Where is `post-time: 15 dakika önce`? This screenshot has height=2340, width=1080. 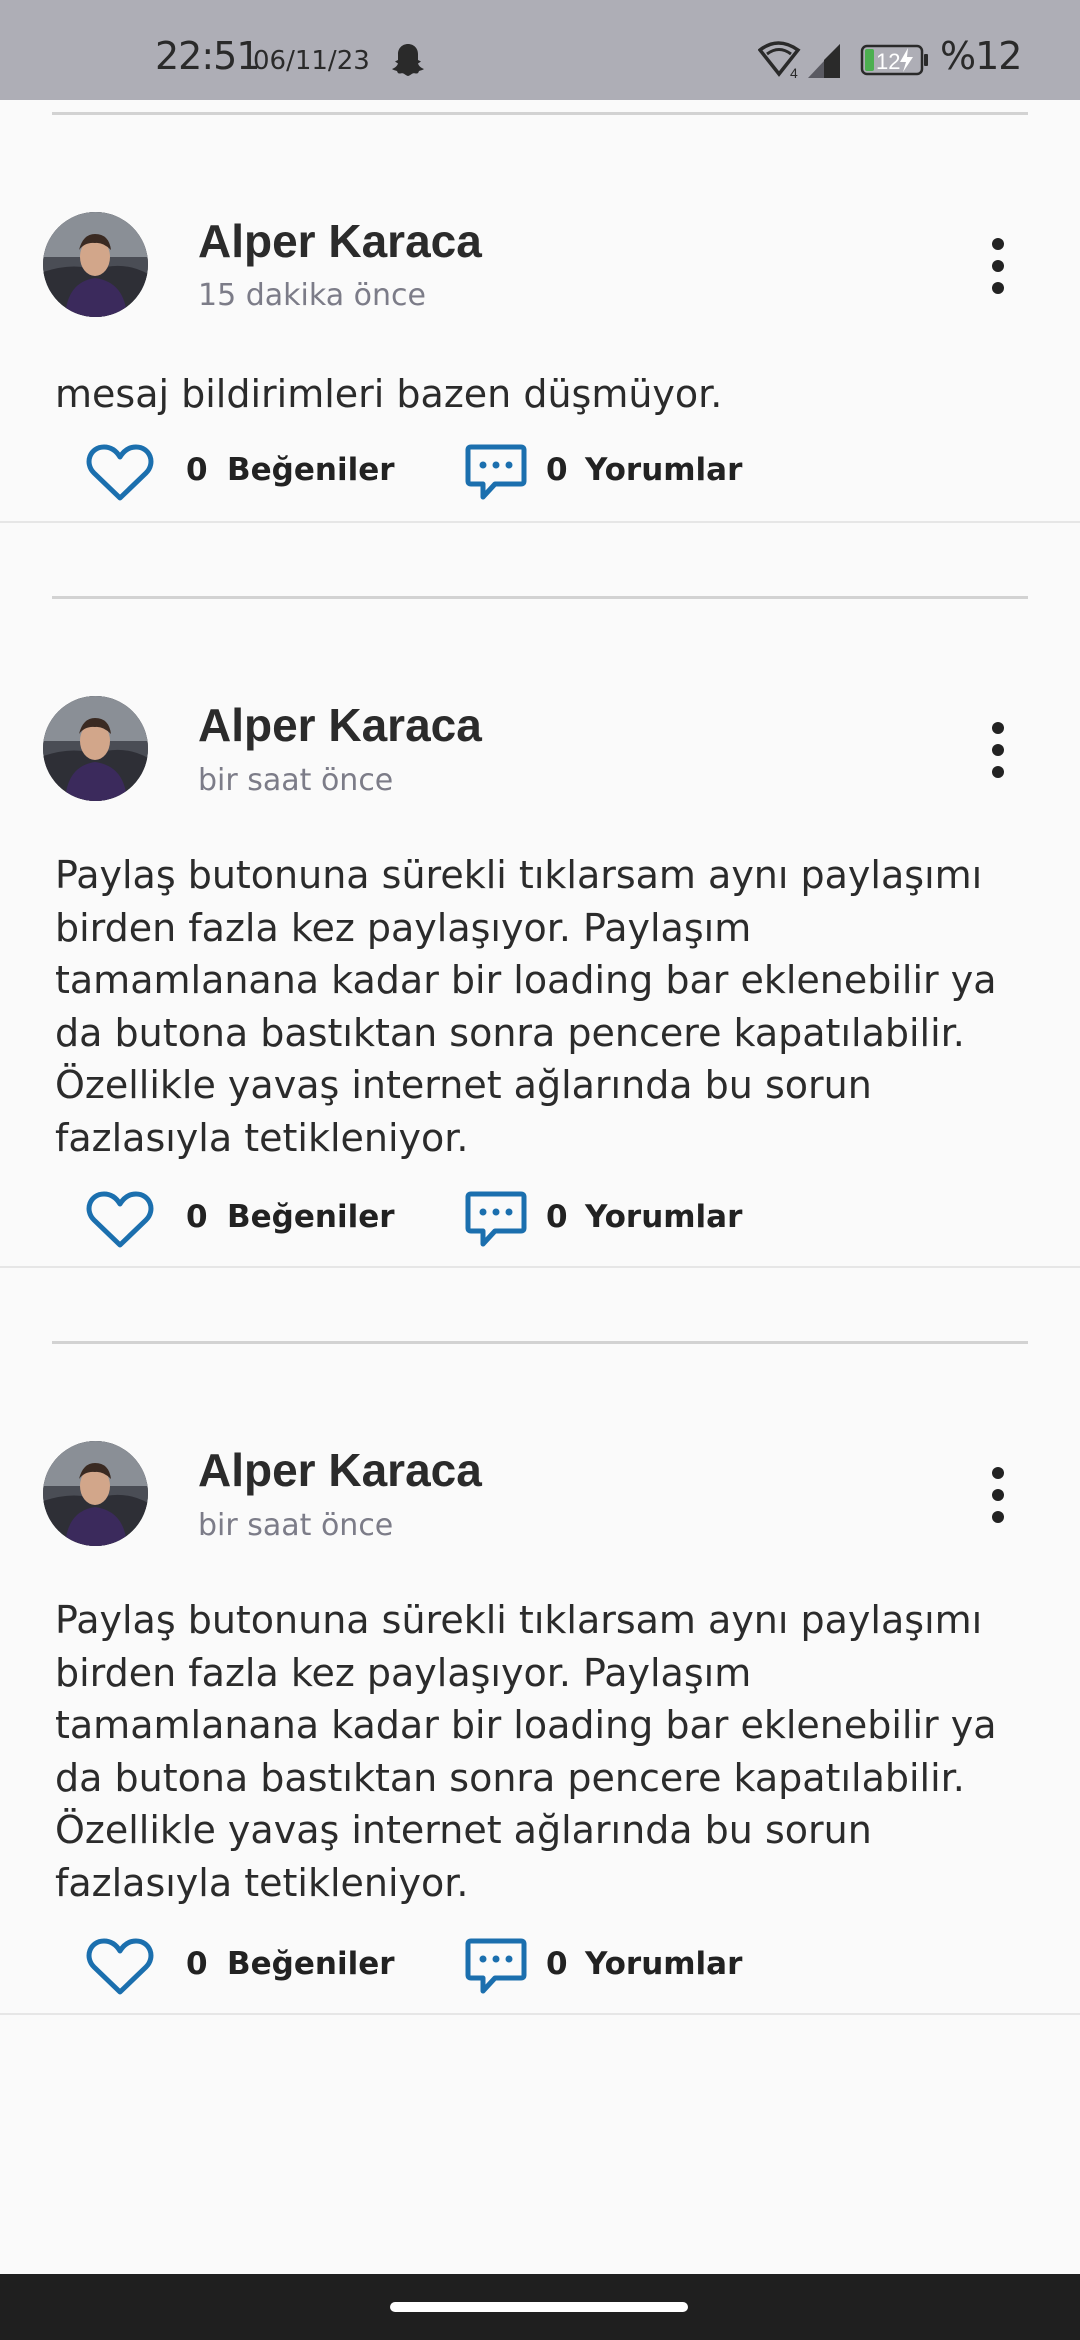 post-time: 15 dakika önce is located at coordinates (312, 295).